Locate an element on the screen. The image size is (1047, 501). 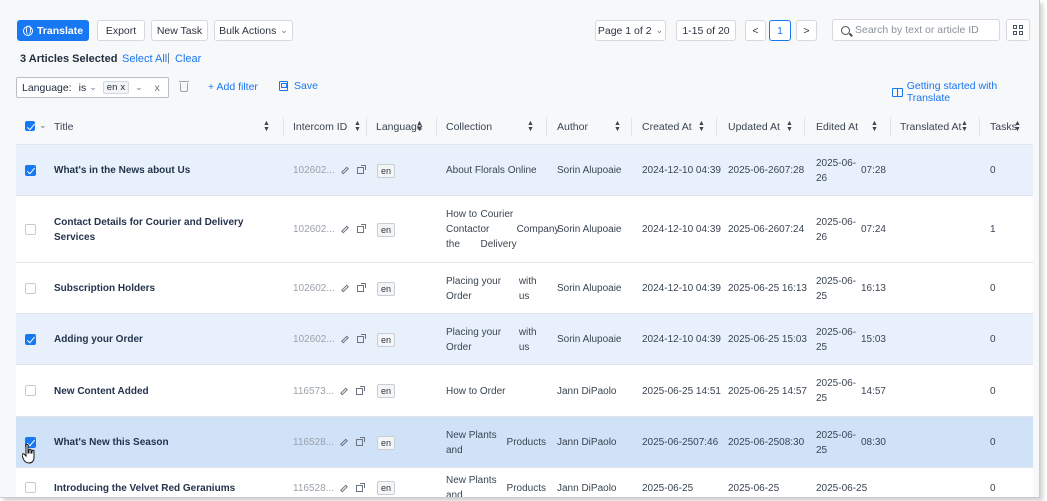
search-icon is located at coordinates (845, 30).